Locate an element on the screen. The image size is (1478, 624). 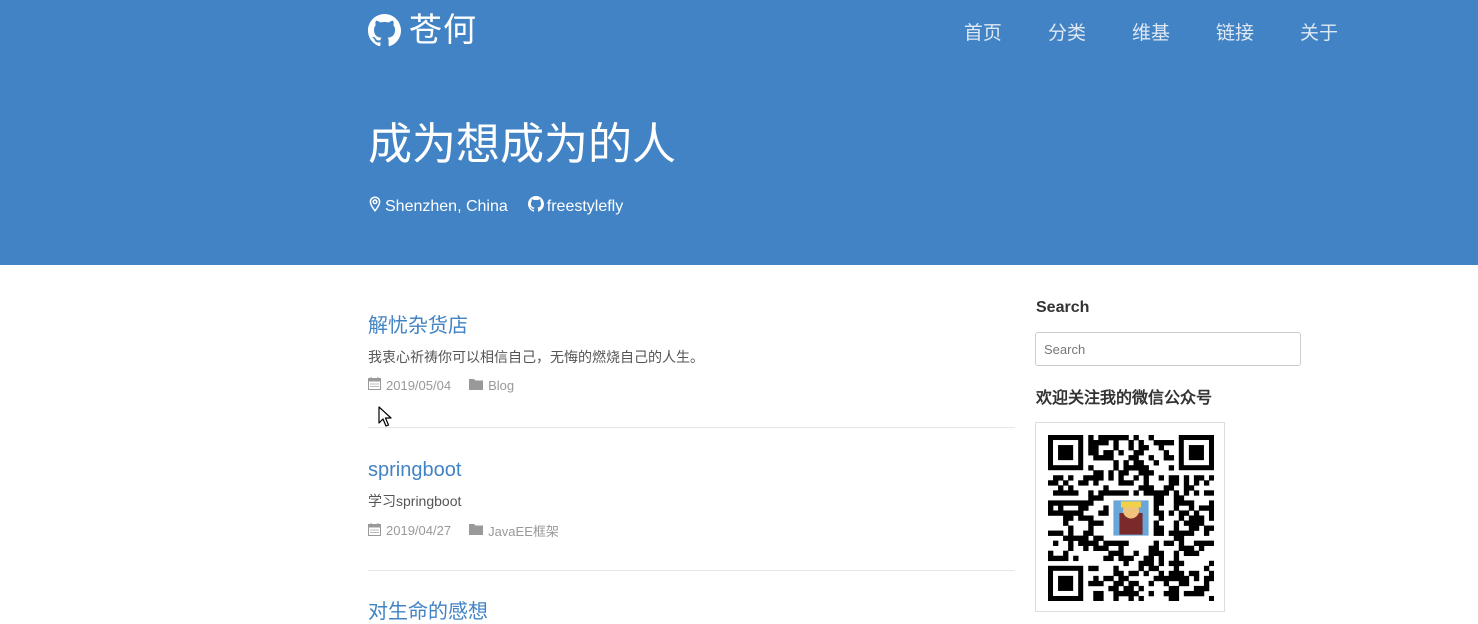
qr-code-image is located at coordinates (1131, 518).